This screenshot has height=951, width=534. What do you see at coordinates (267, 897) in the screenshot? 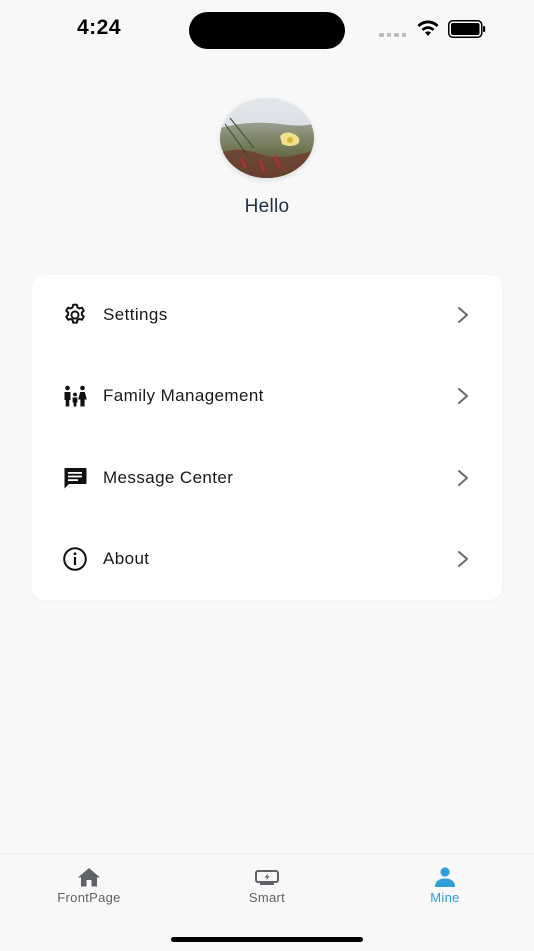
I see `tab-label: Smart` at bounding box center [267, 897].